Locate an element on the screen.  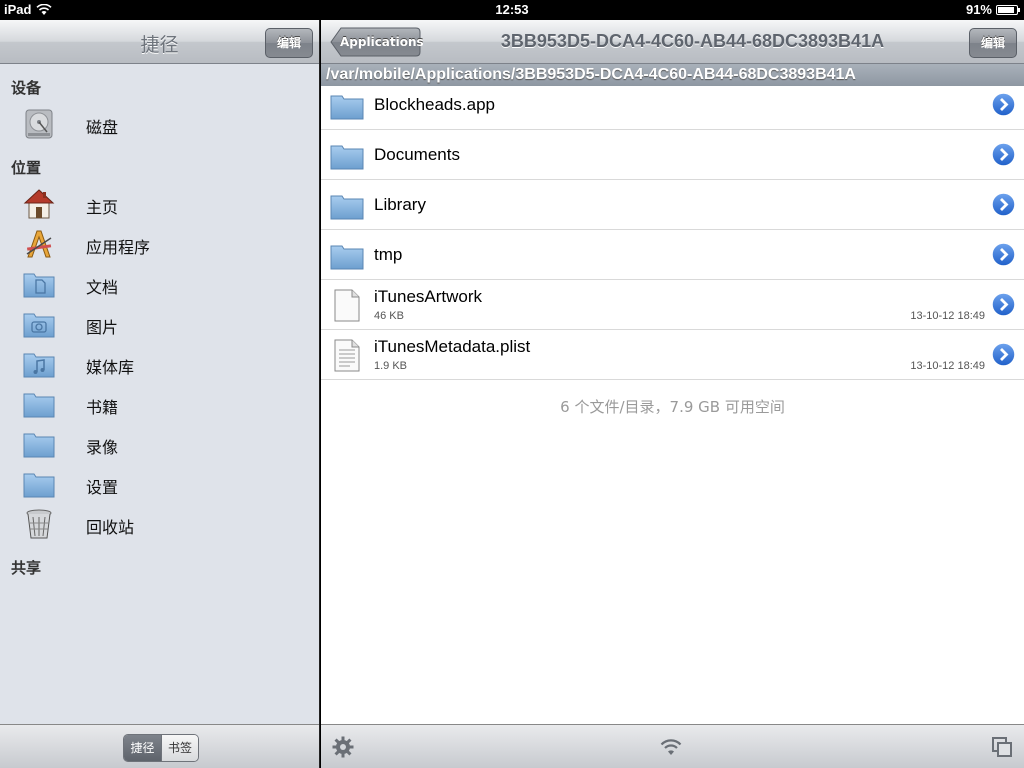
segment-shortcuts: 捷径 is located at coordinates (142, 748).